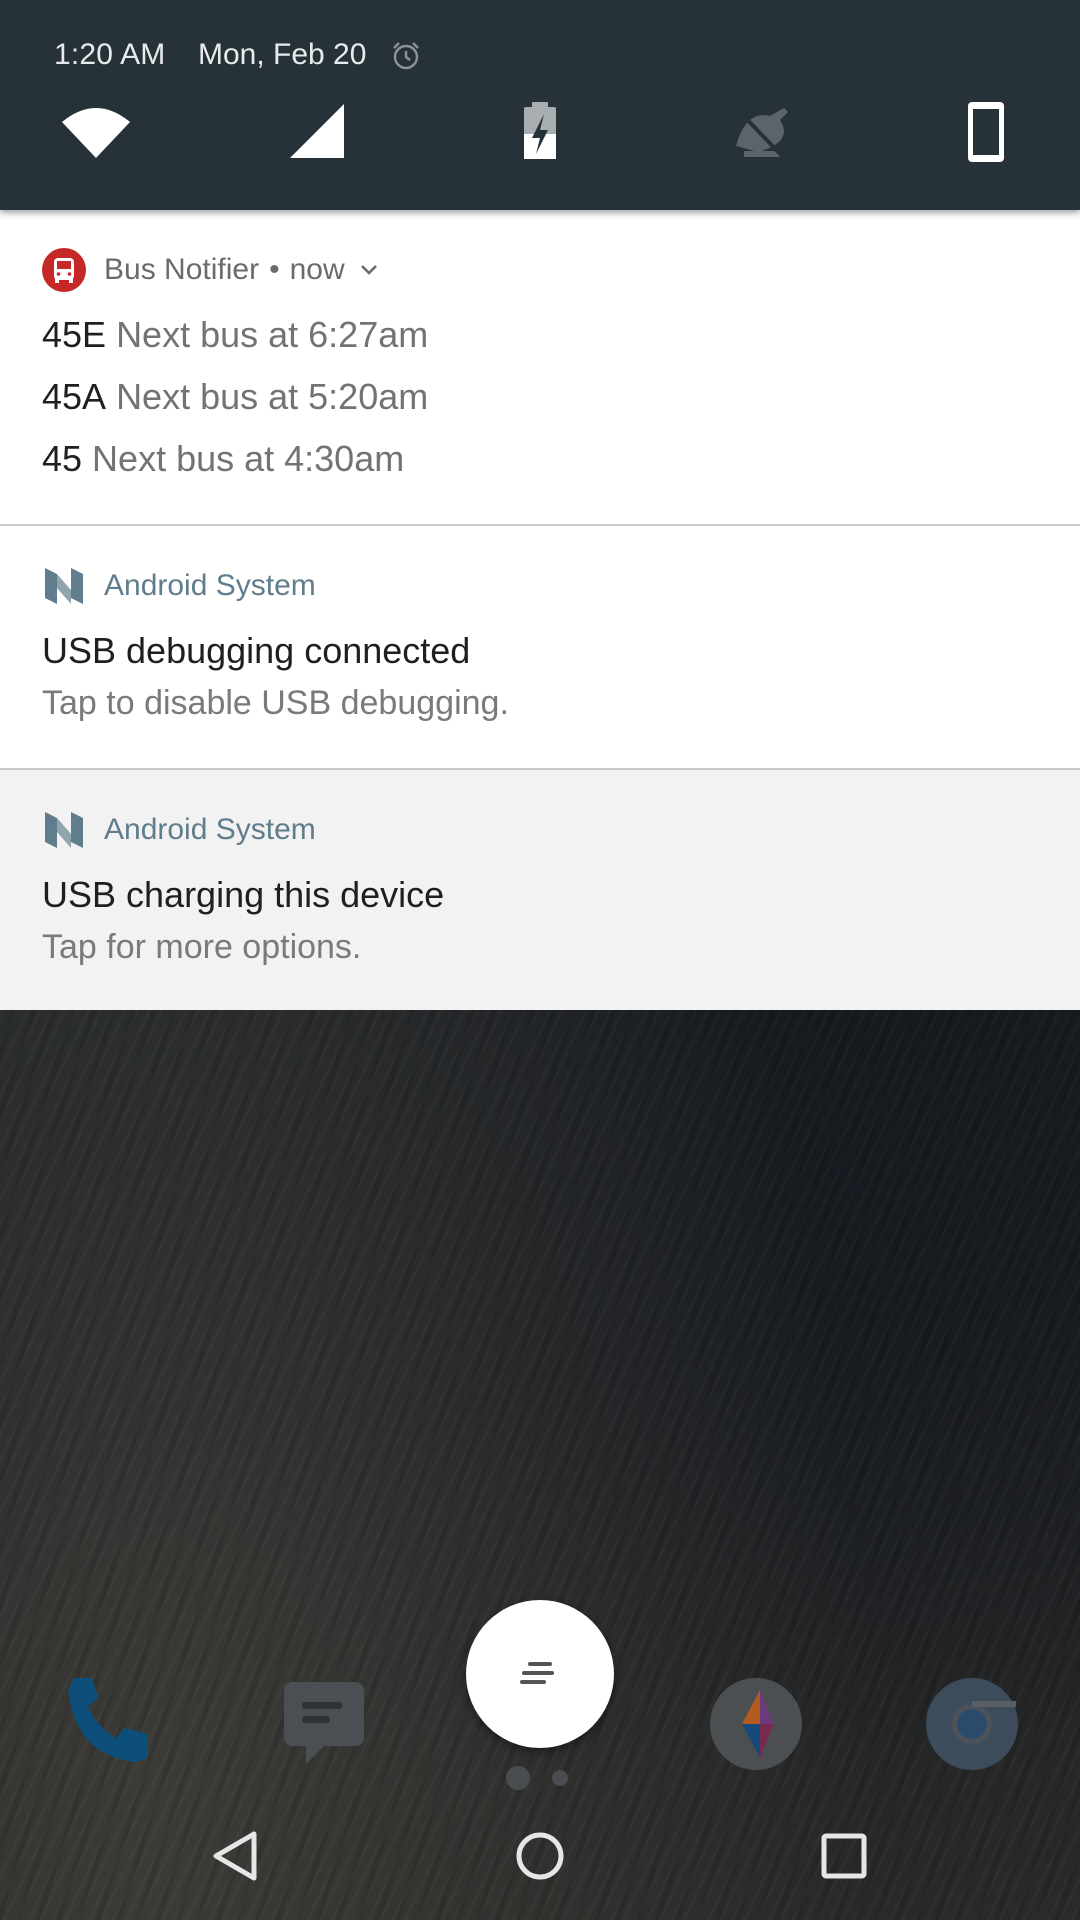  What do you see at coordinates (256, 650) in the screenshot?
I see `notification-title: USB debugging connected` at bounding box center [256, 650].